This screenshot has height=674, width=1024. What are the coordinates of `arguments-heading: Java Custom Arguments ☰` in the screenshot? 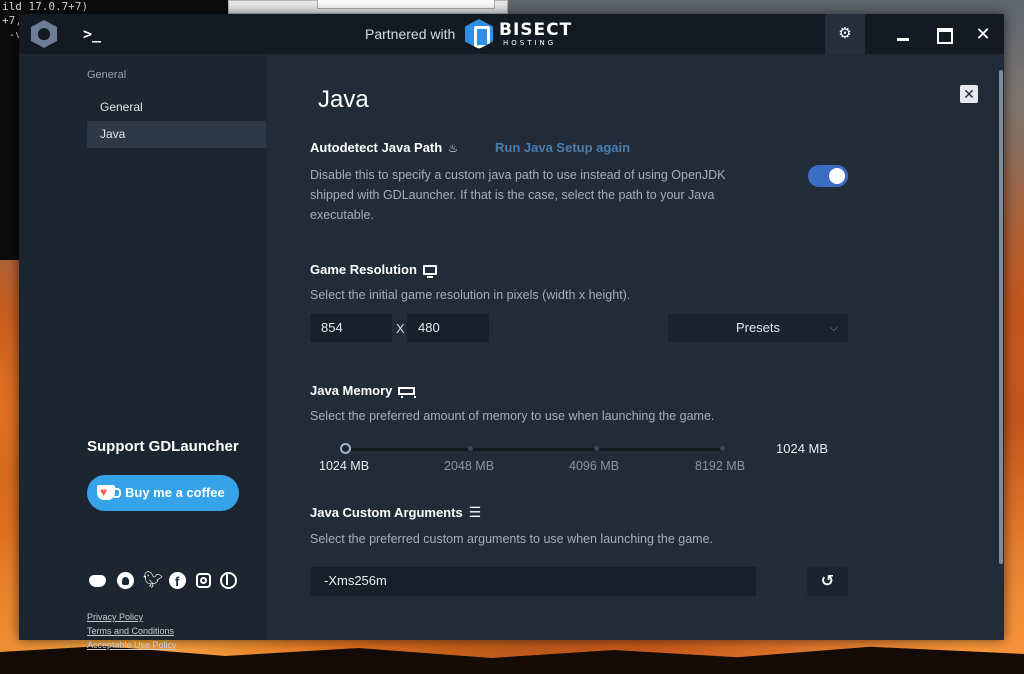 It's located at (395, 512).